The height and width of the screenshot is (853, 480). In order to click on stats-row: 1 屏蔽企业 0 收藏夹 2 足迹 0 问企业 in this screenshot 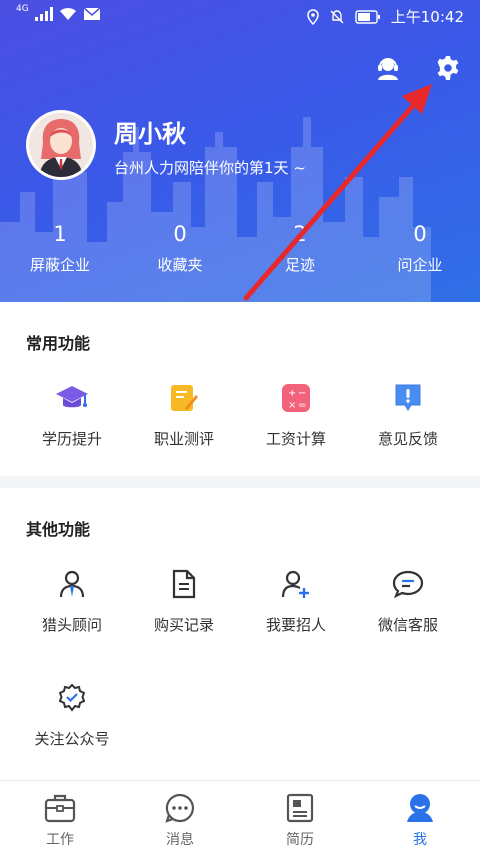, I will do `click(240, 248)`.